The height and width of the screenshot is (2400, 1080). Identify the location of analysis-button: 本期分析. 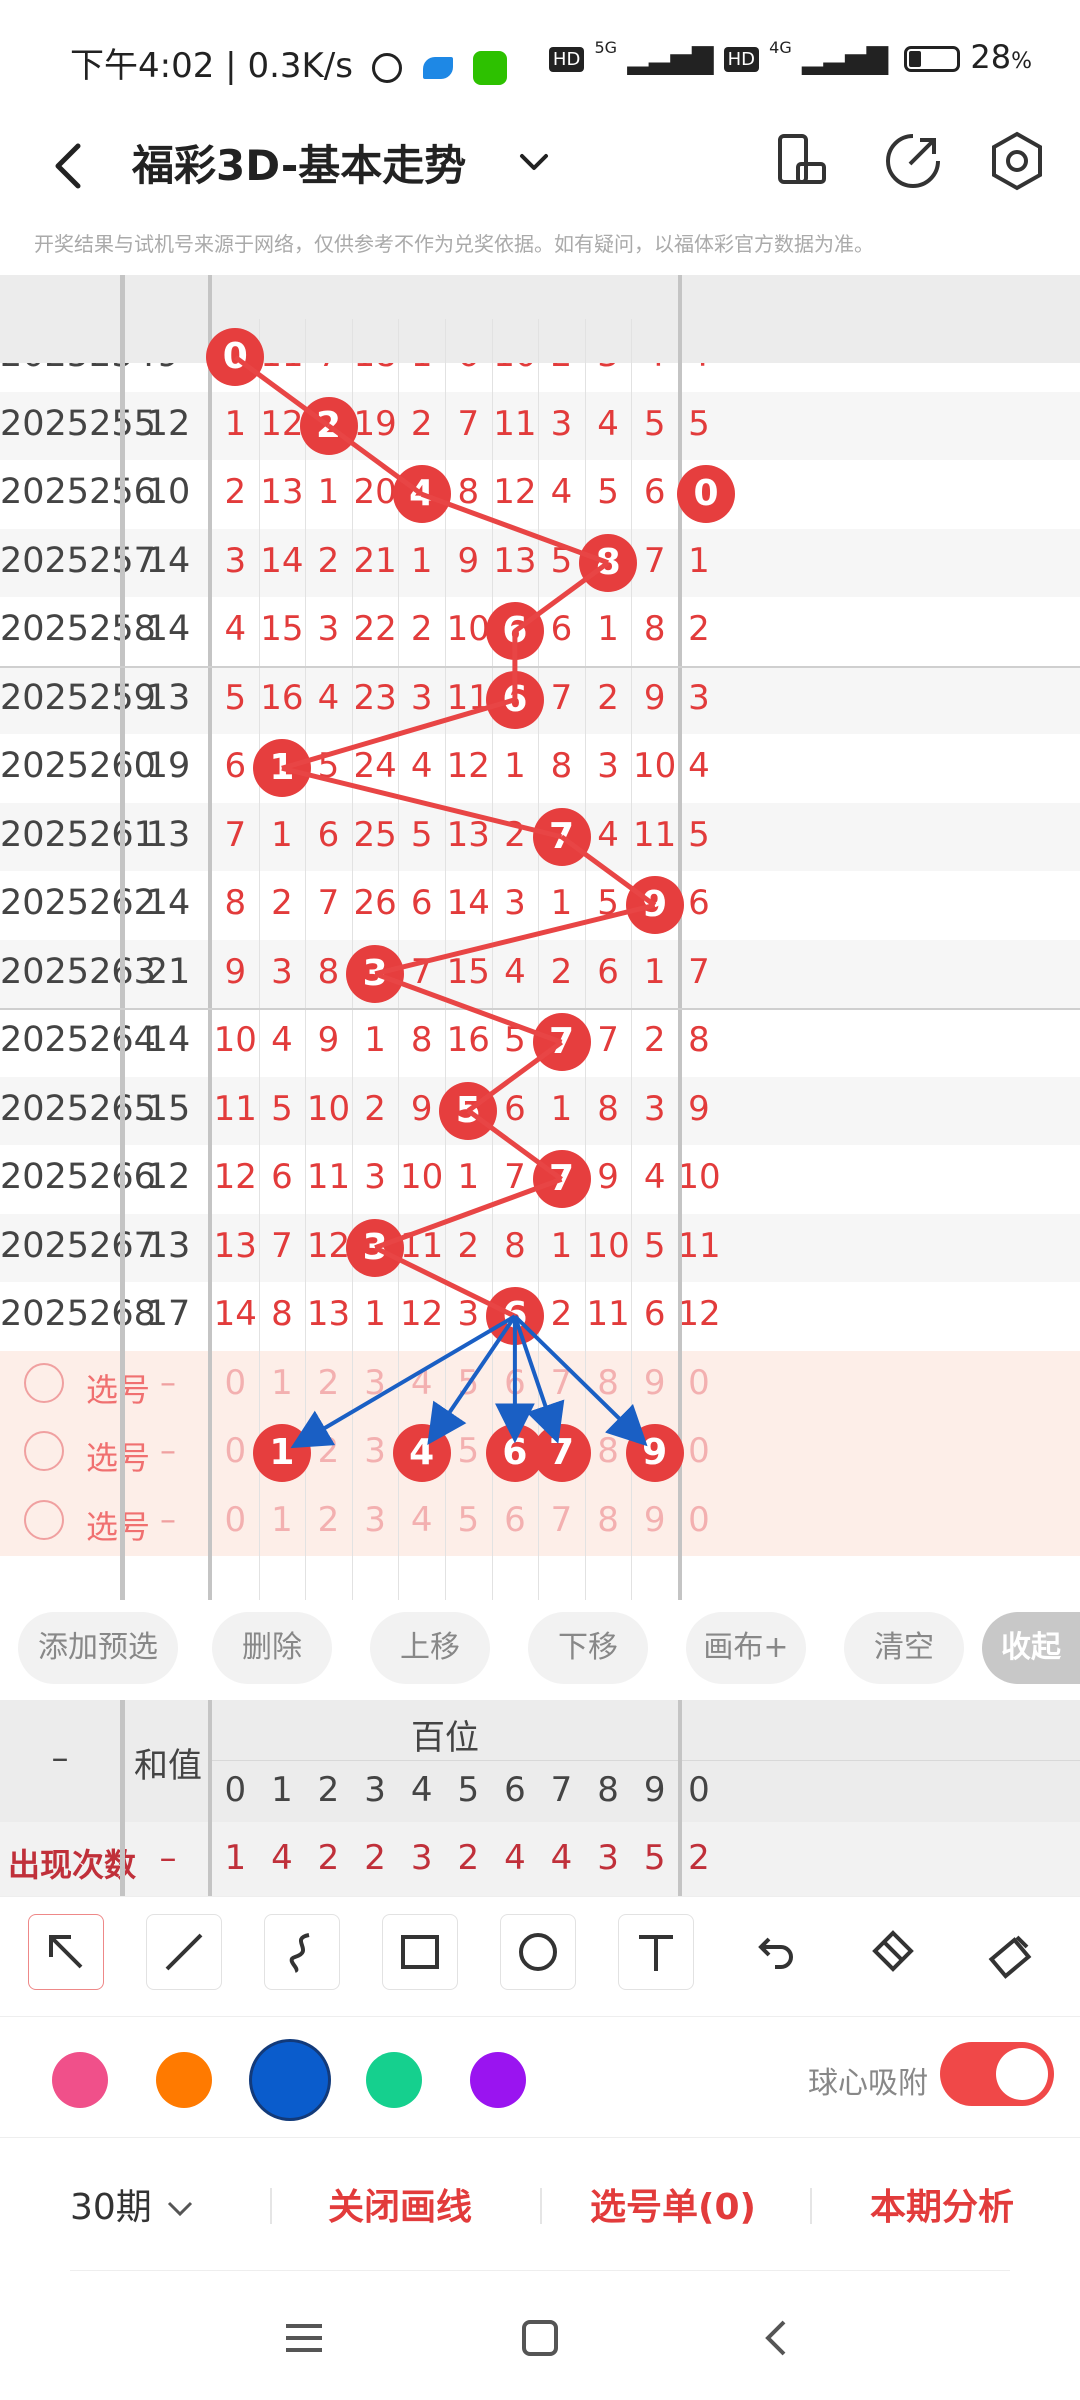
(942, 2204).